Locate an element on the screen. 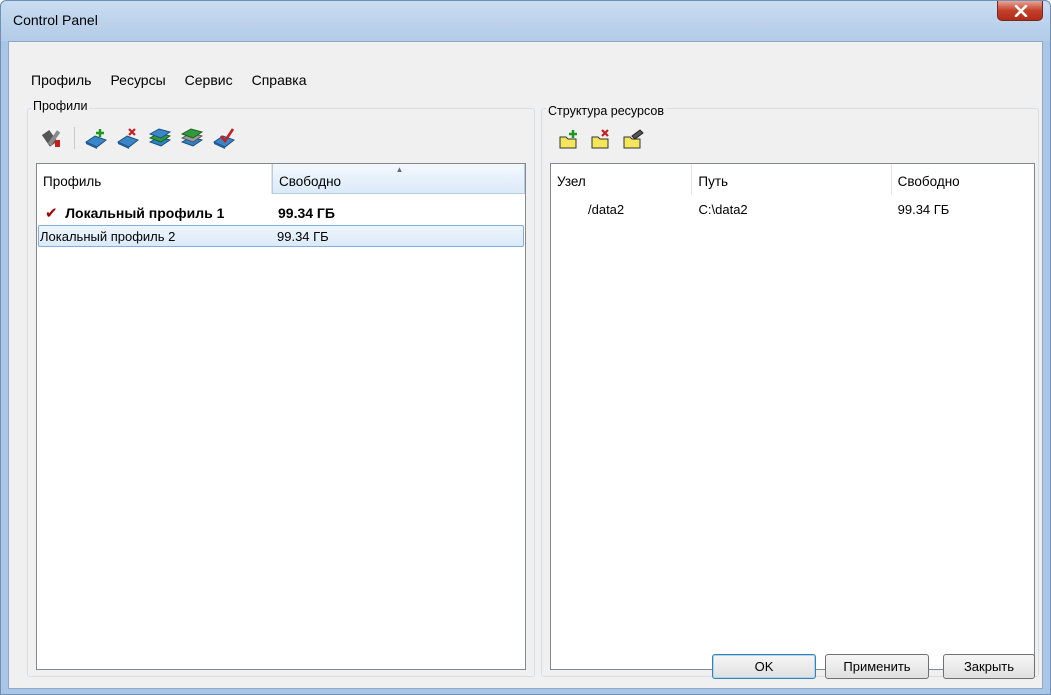 The height and width of the screenshot is (695, 1051). delete-resource-button is located at coordinates (601, 139).